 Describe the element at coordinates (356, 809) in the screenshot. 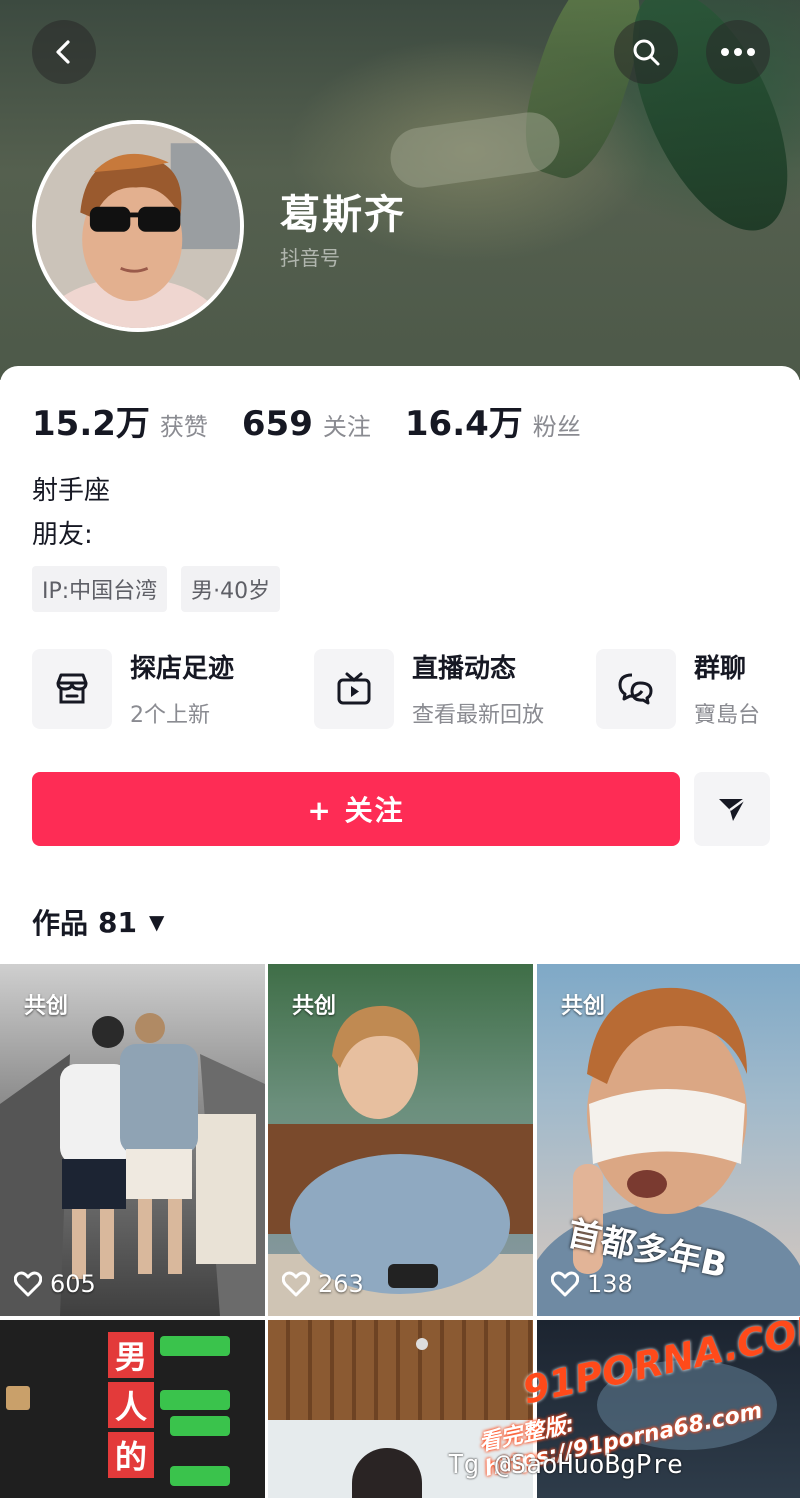

I see `follow-button: + 关注` at that location.